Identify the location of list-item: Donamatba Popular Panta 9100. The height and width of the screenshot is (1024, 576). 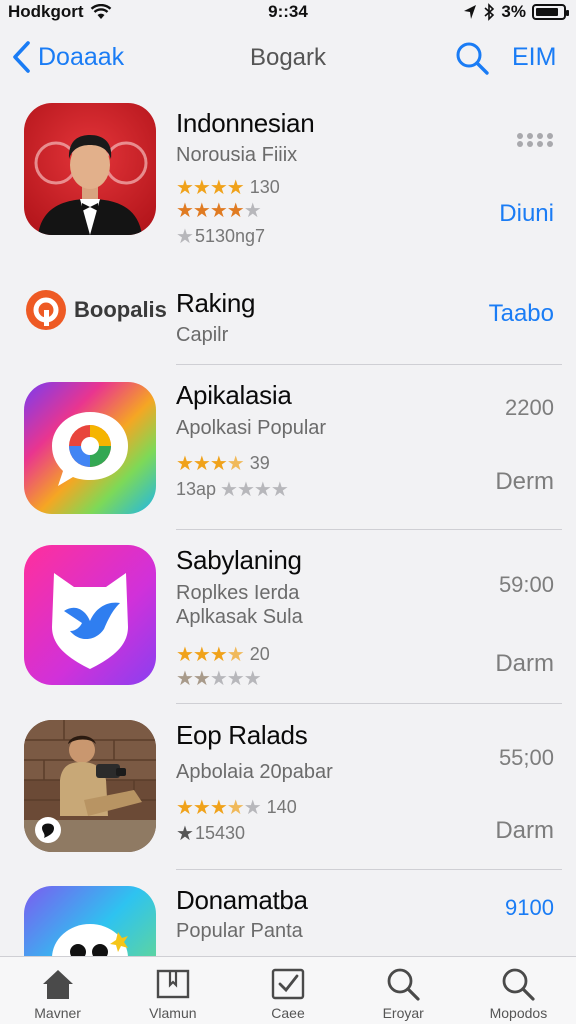
(288, 913).